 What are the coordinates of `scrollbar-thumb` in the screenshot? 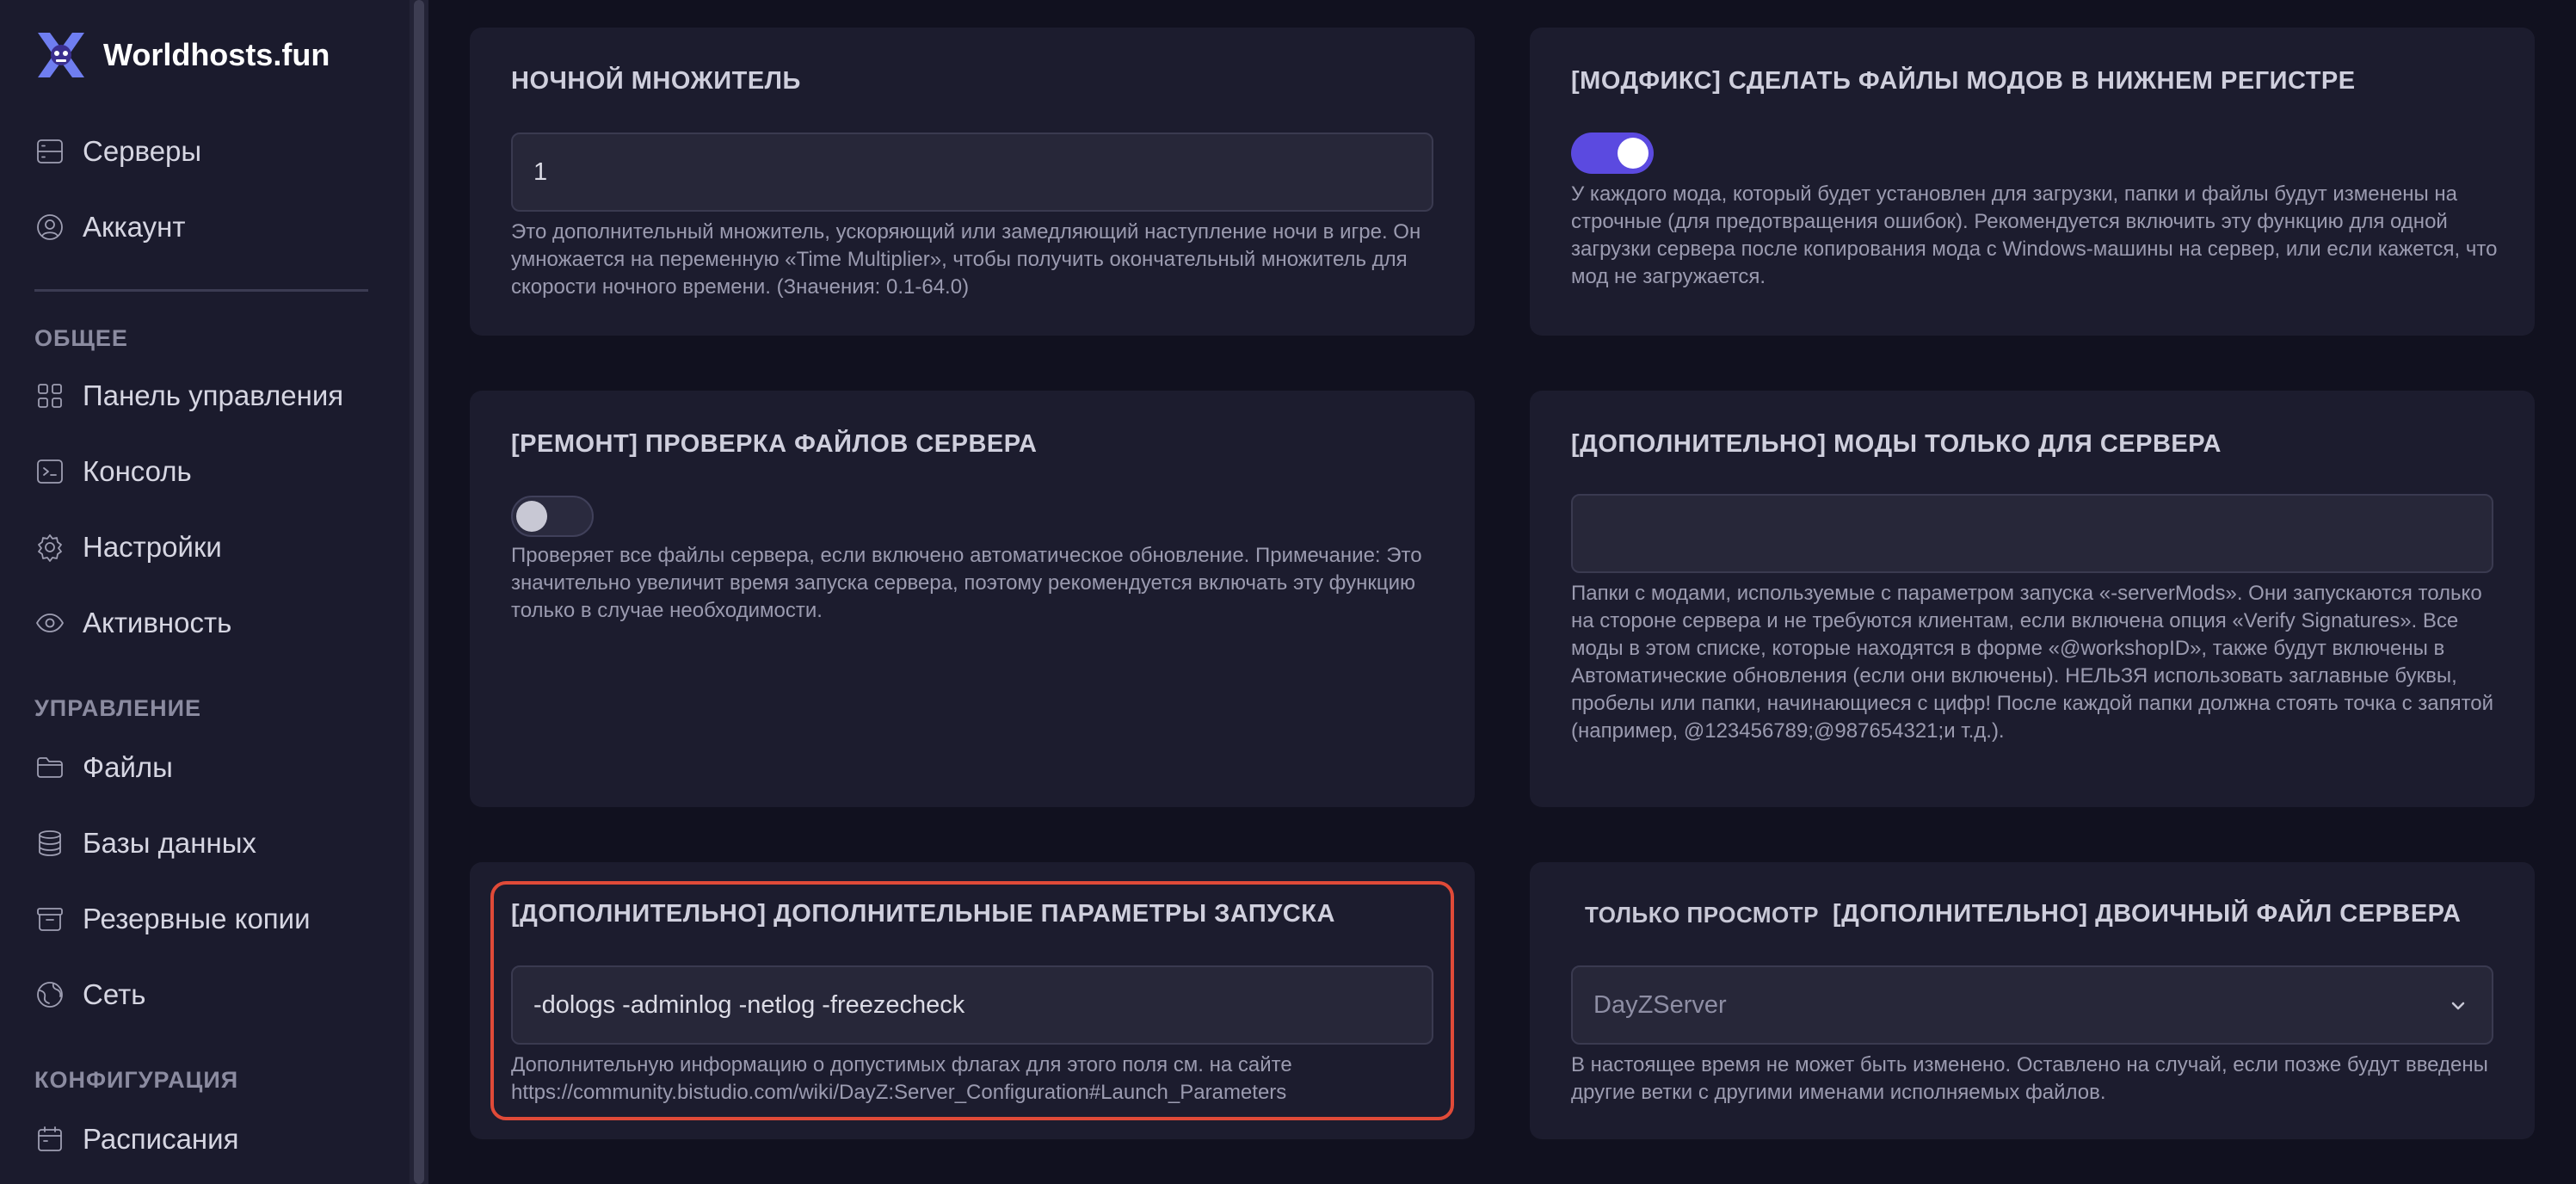 It's located at (419, 592).